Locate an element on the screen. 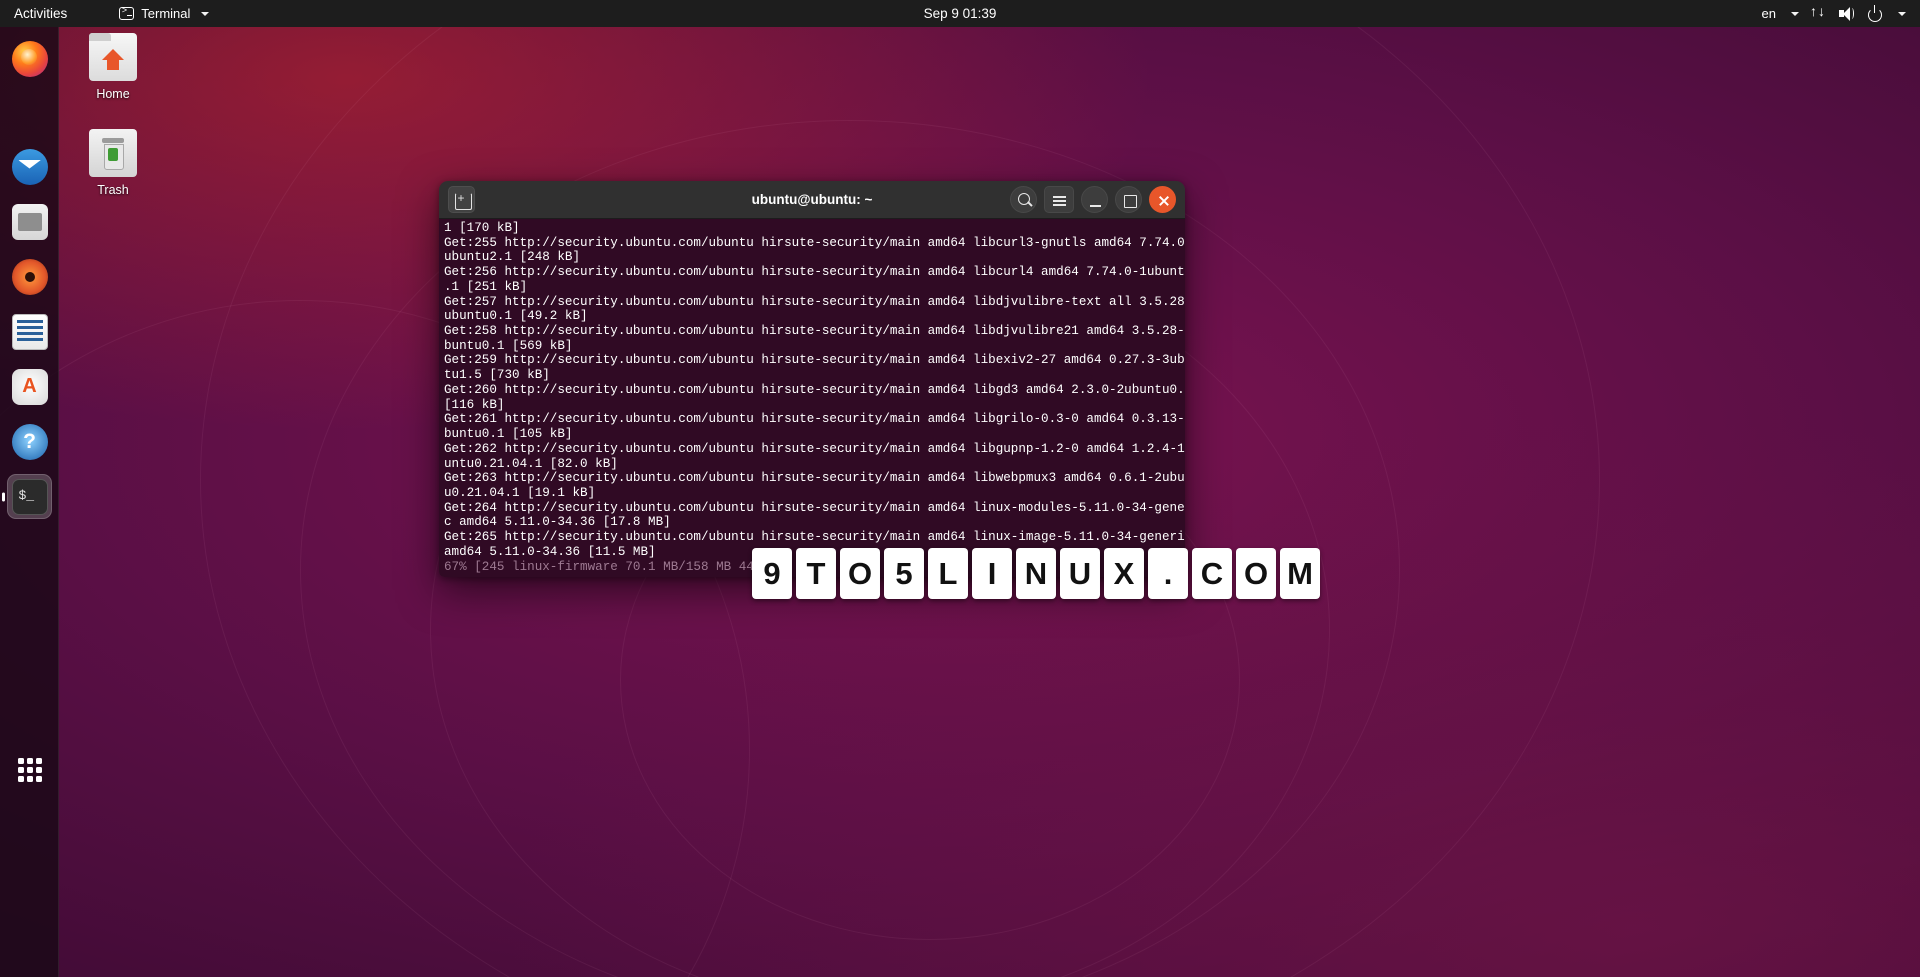  search-button is located at coordinates (1023, 199).